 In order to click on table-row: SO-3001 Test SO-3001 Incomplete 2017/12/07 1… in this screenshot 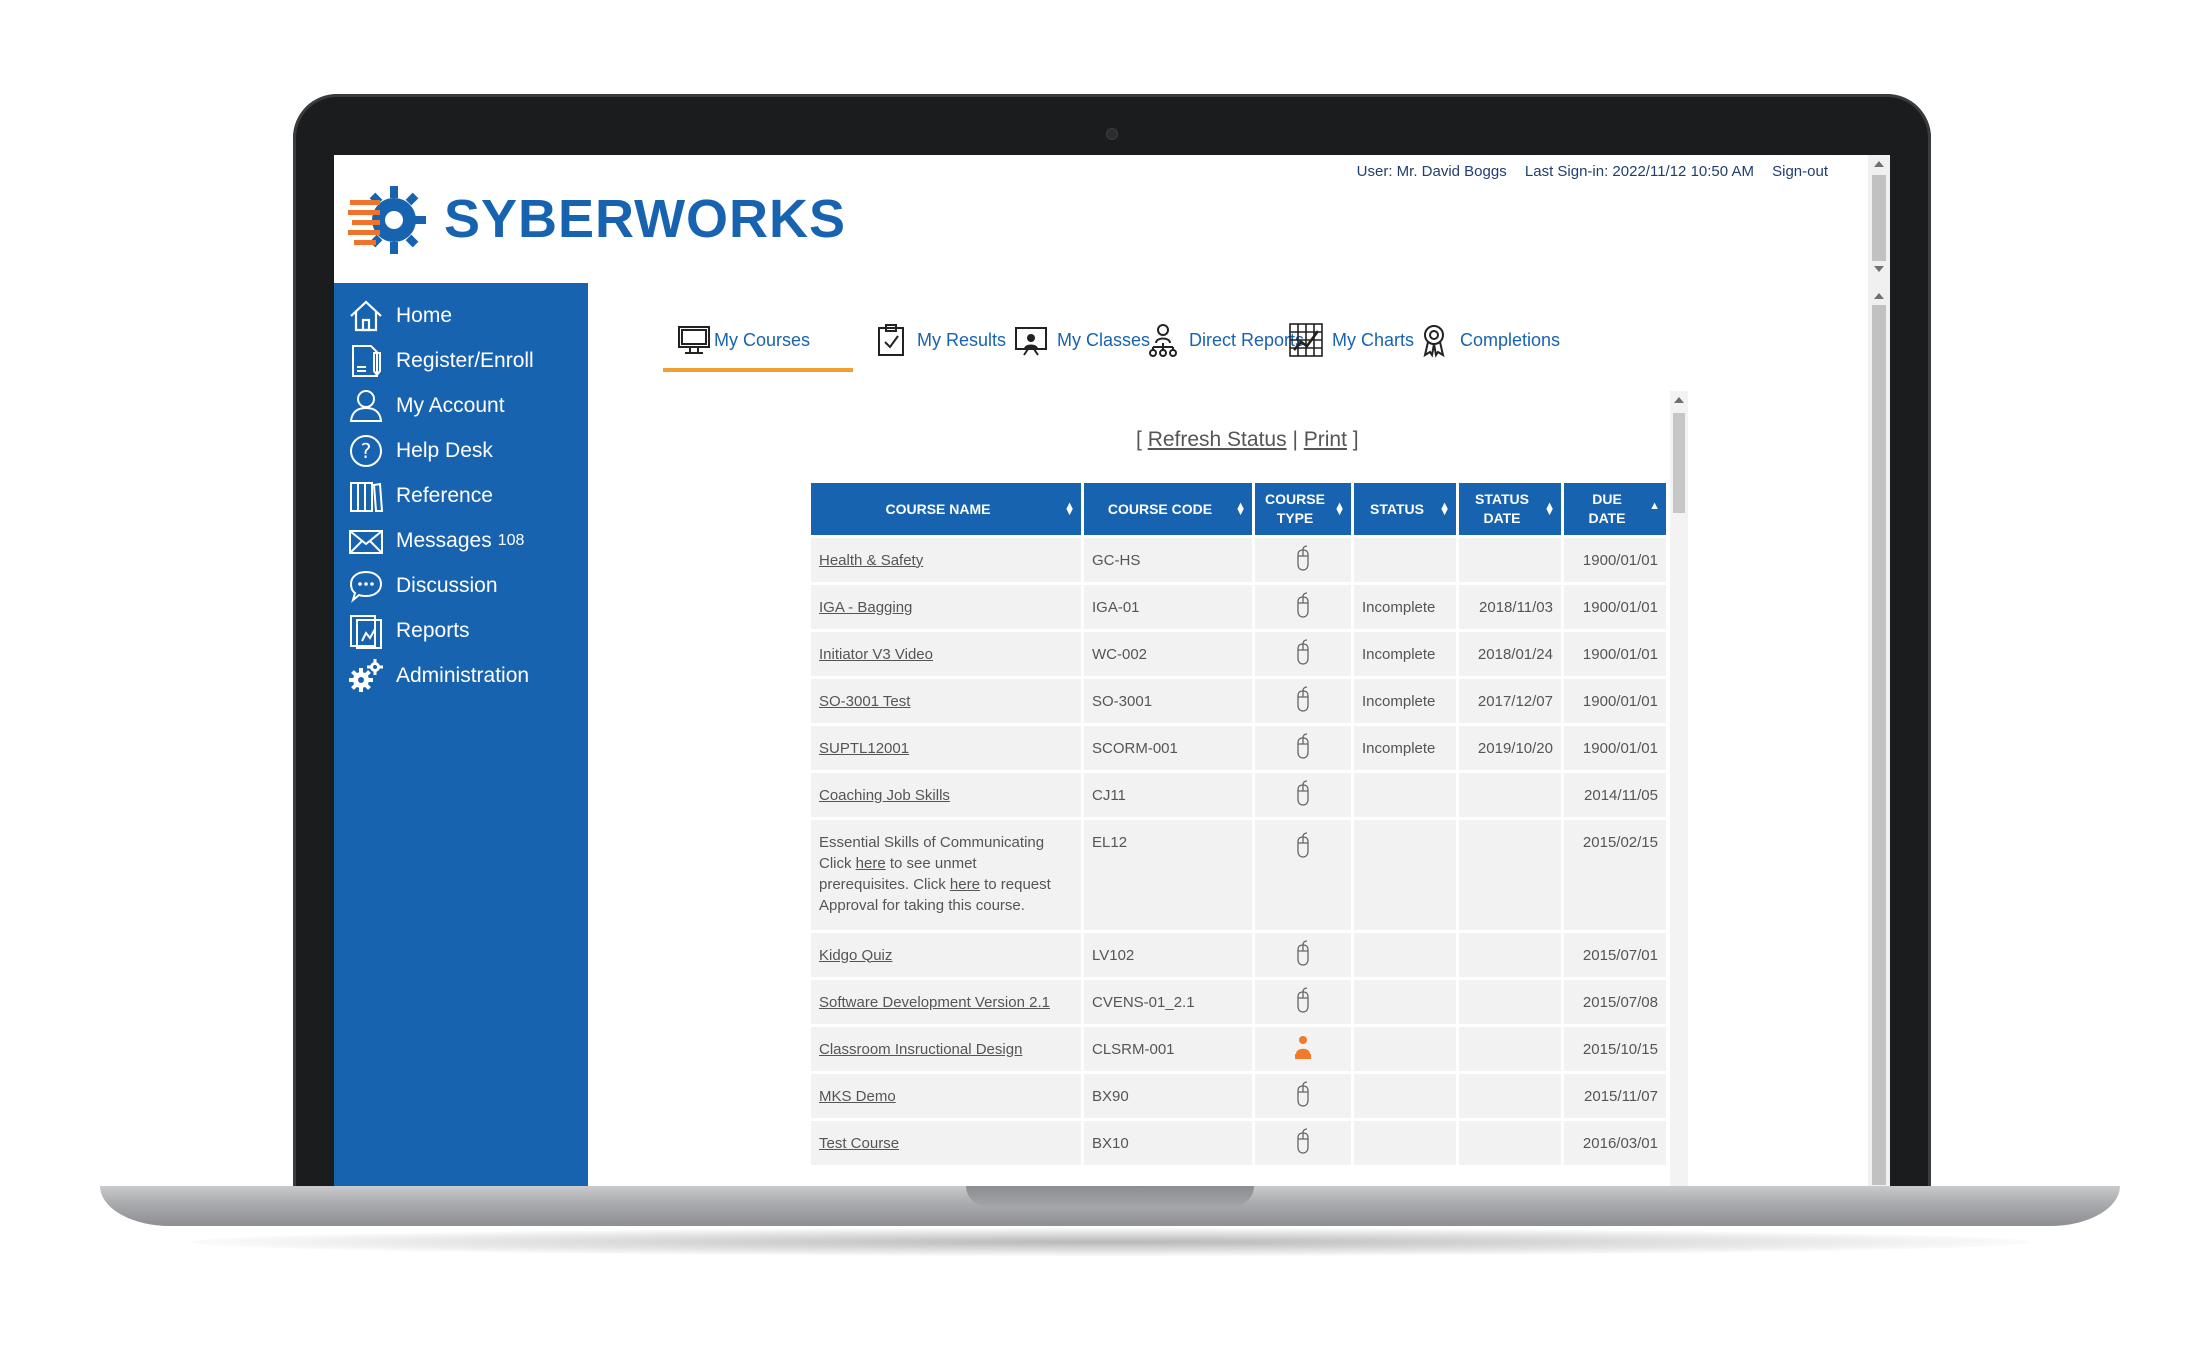, I will do `click(1238, 701)`.